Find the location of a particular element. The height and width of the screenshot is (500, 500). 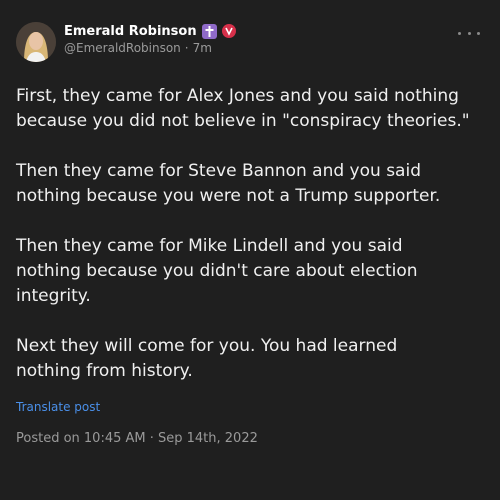

more-options-icon is located at coordinates (469, 33).